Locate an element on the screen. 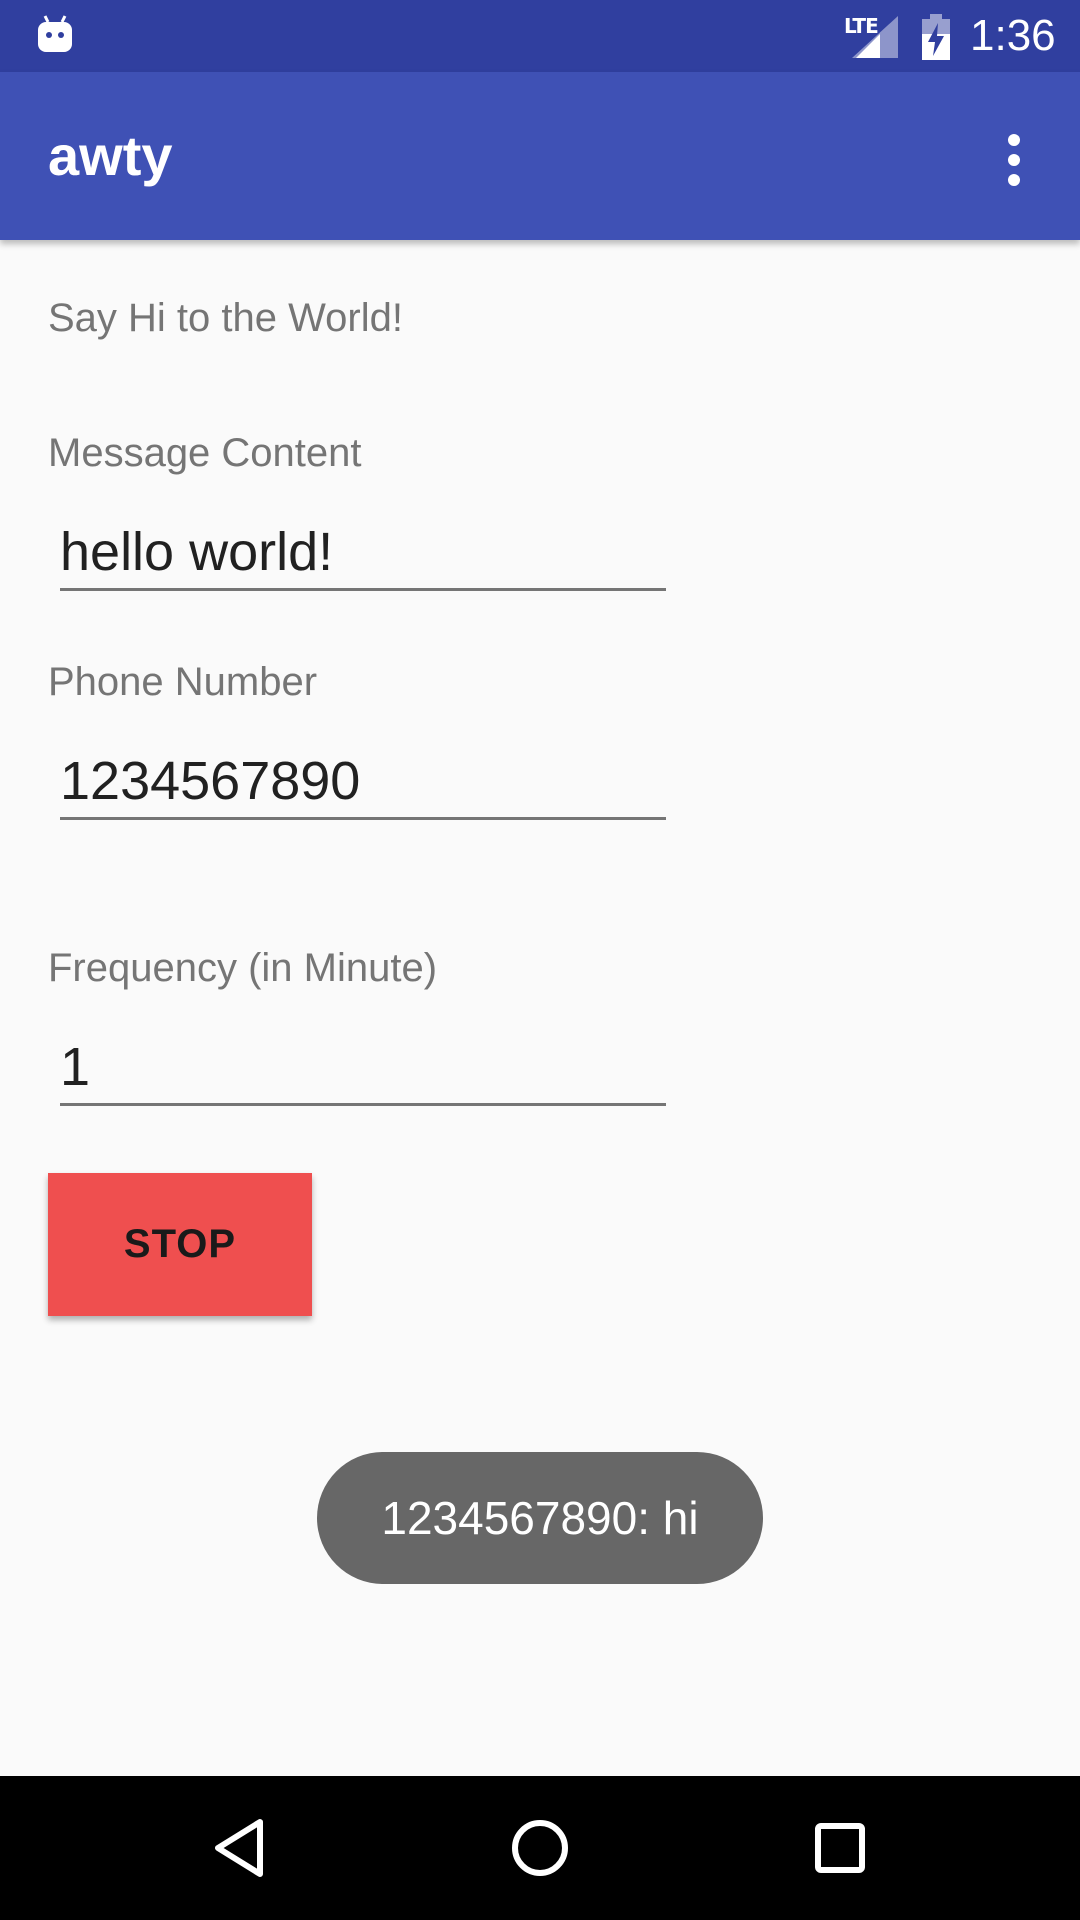  phone-number-input is located at coordinates (363, 782).